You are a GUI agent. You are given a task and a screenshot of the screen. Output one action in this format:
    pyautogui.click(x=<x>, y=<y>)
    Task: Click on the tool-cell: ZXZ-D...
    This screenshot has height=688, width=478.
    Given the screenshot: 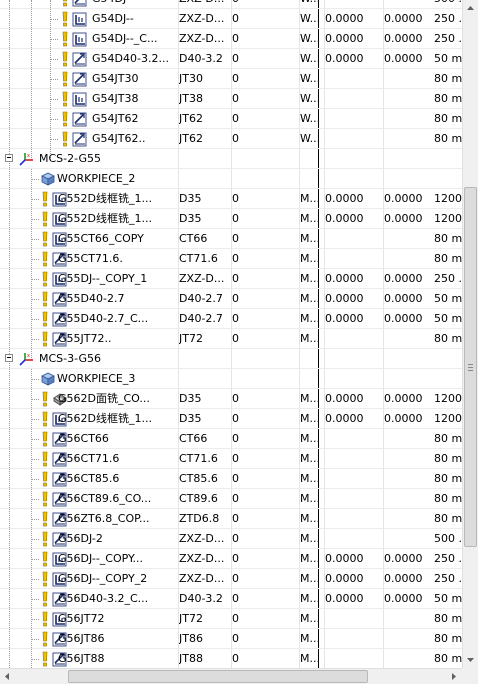 What is the action you would take?
    pyautogui.click(x=202, y=558)
    